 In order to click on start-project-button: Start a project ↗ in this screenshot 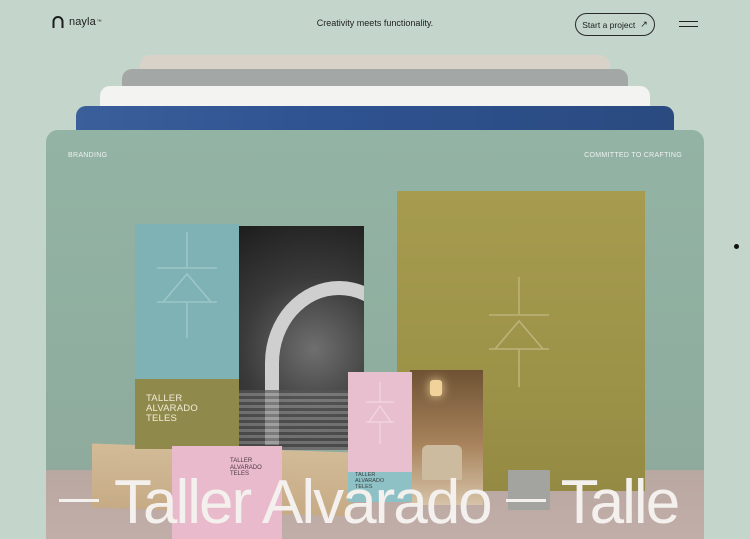, I will do `click(615, 24)`.